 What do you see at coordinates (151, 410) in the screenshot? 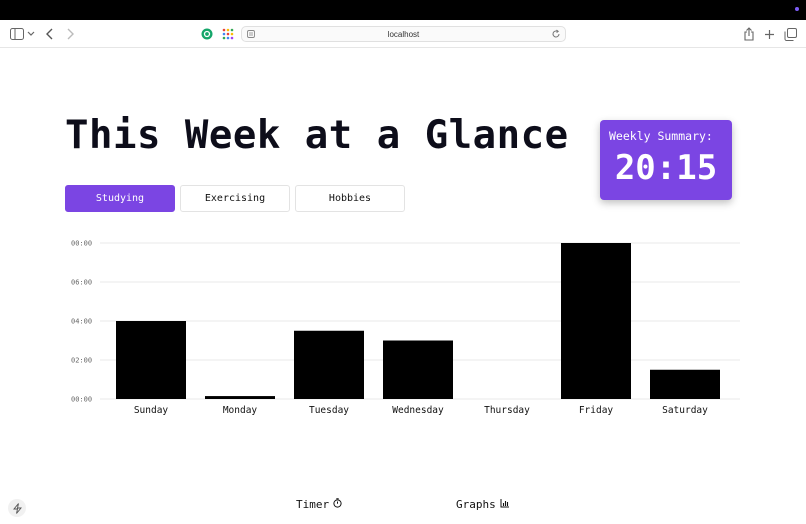
I see `x-tick-label-sunday: Sunday` at bounding box center [151, 410].